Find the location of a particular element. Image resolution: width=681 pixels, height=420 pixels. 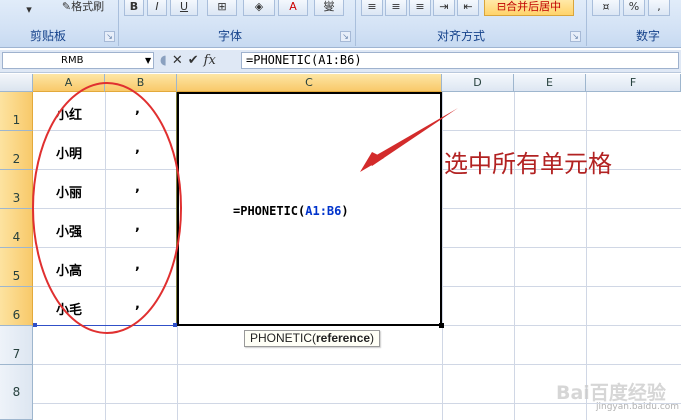

cell-b4: , is located at coordinates (137, 226).